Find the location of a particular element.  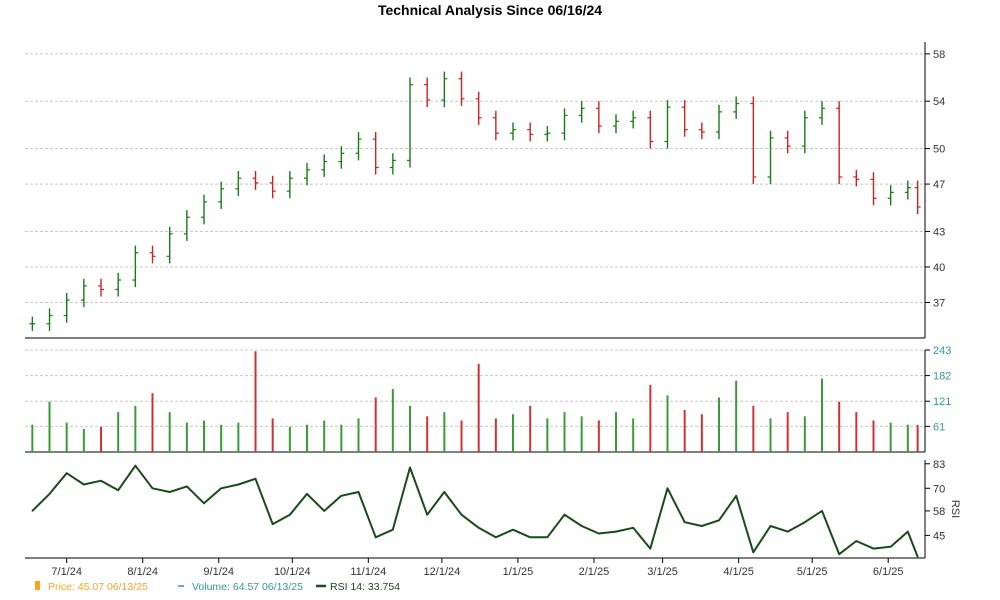

x-axis-tick-label: 2/1/25 is located at coordinates (594, 572).